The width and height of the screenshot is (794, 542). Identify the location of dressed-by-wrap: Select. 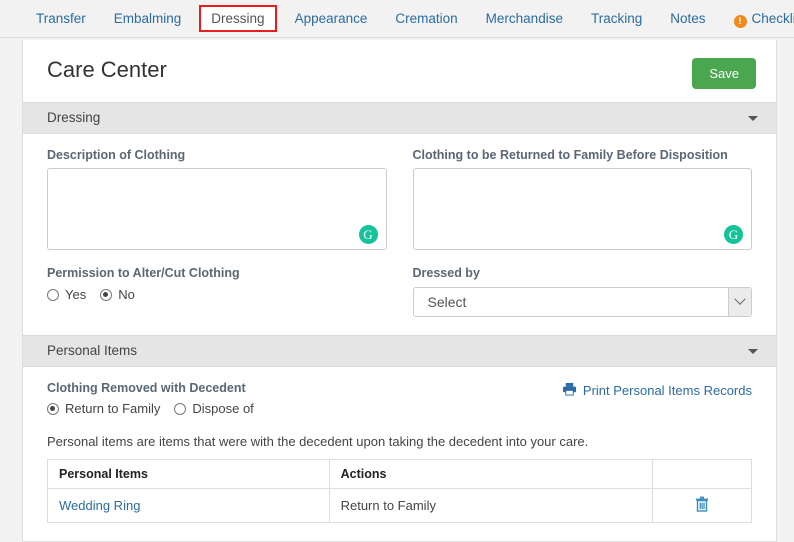
(582, 302).